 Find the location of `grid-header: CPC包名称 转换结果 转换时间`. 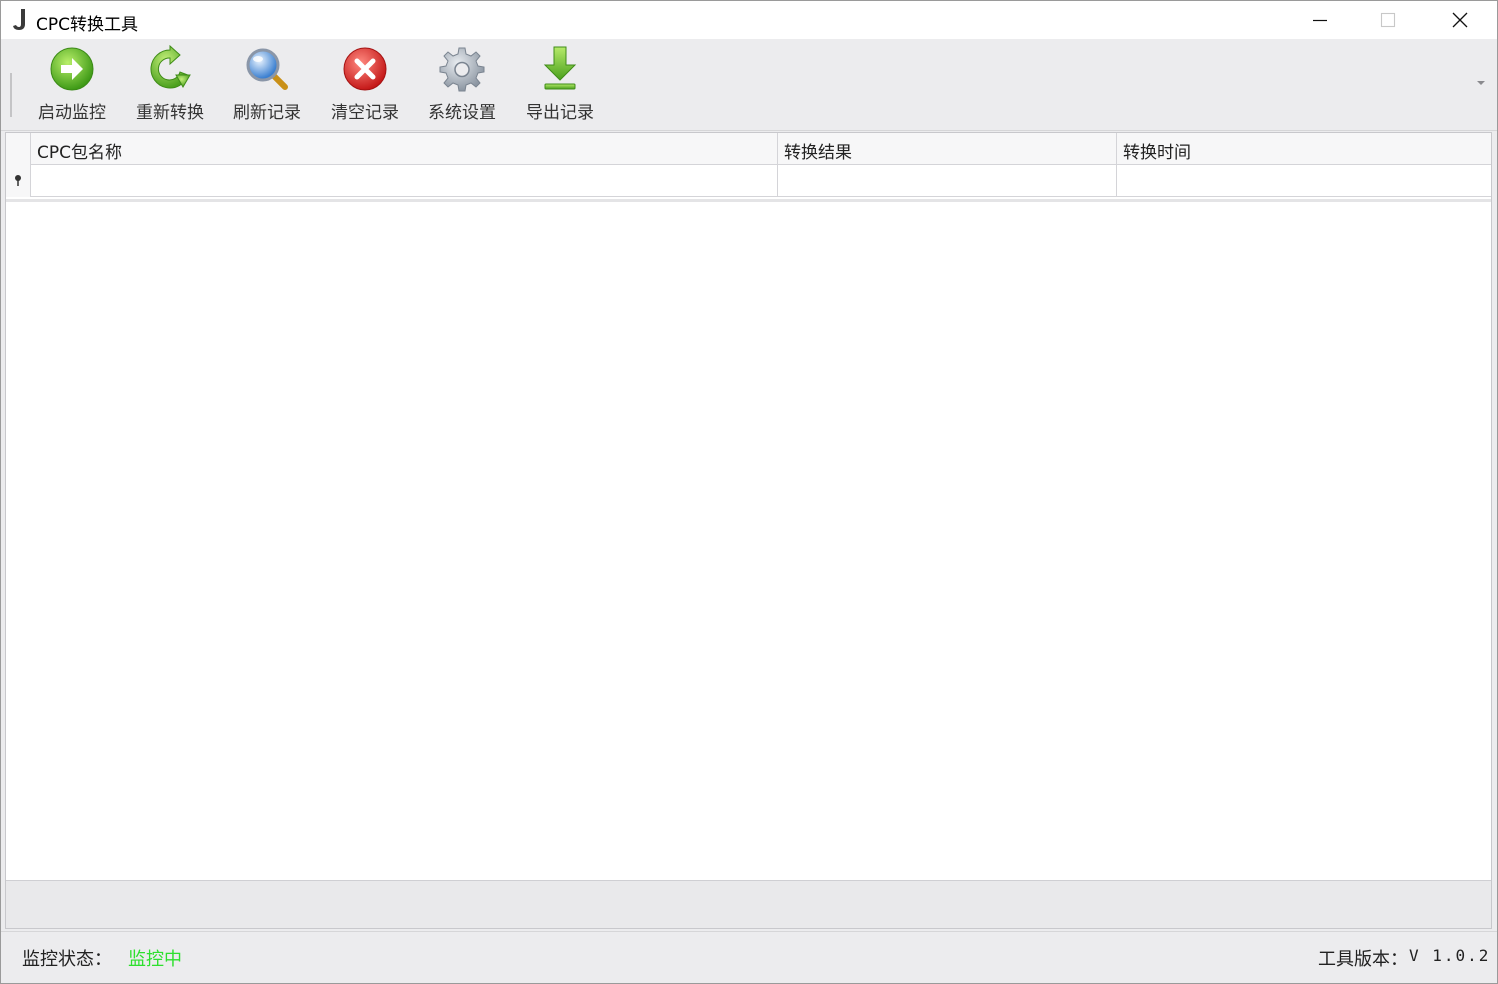

grid-header: CPC包名称 转换结果 转换时间 is located at coordinates (748, 149).